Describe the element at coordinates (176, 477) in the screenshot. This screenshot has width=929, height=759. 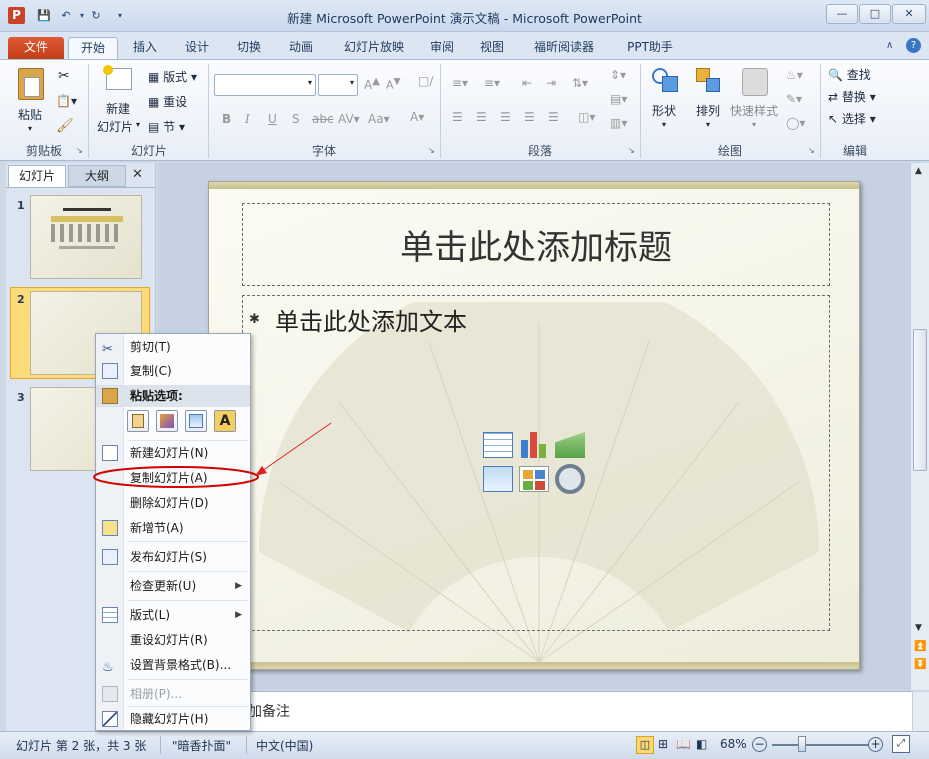
I see `highlight-ellipse` at that location.